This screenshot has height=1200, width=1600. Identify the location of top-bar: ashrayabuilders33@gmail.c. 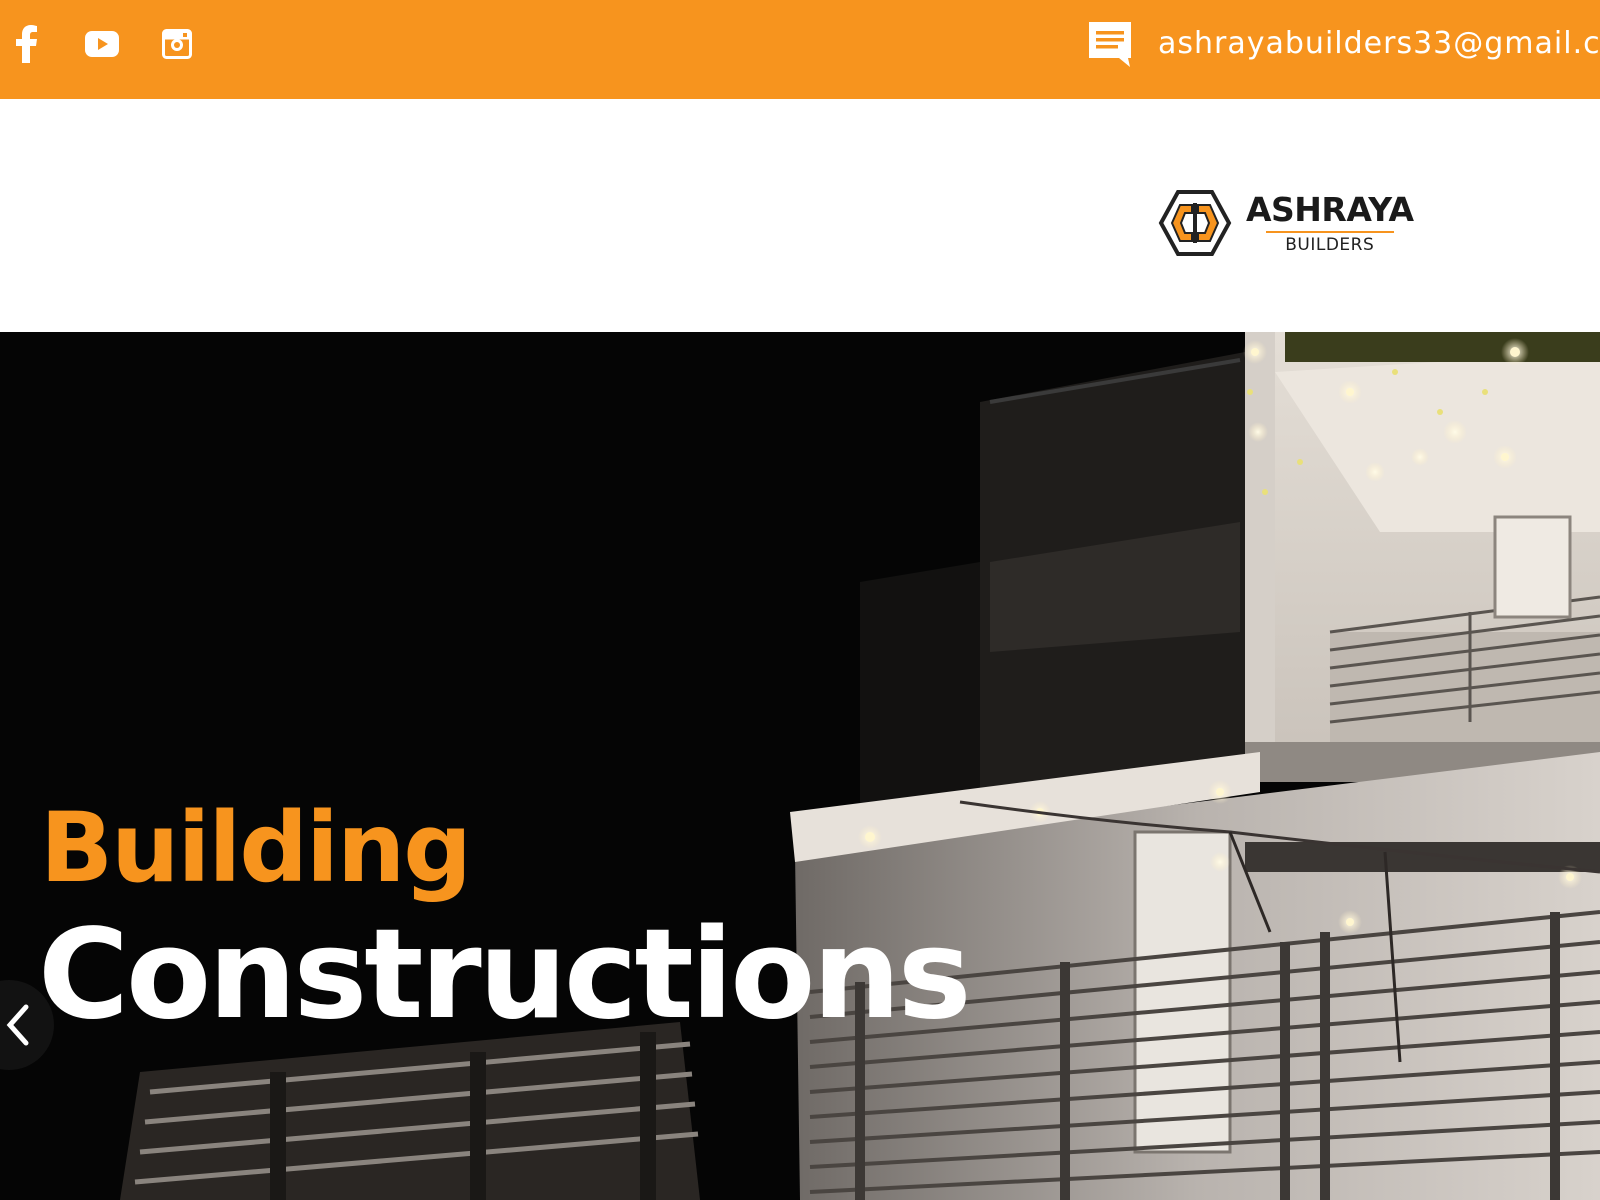
(800, 49).